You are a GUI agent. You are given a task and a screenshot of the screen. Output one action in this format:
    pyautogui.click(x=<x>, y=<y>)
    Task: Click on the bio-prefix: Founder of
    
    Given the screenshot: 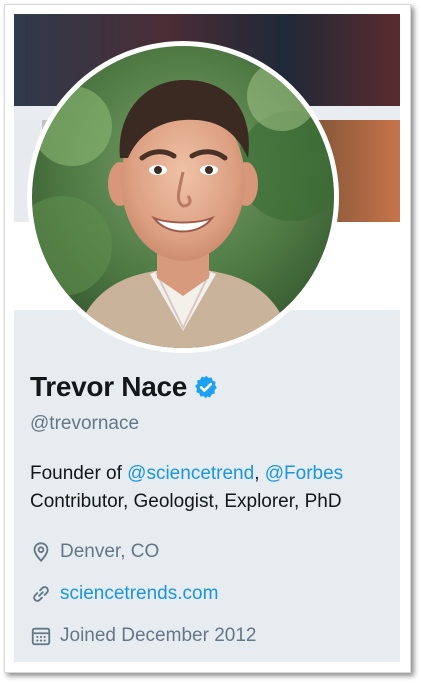 What is the action you would take?
    pyautogui.click(x=79, y=473)
    